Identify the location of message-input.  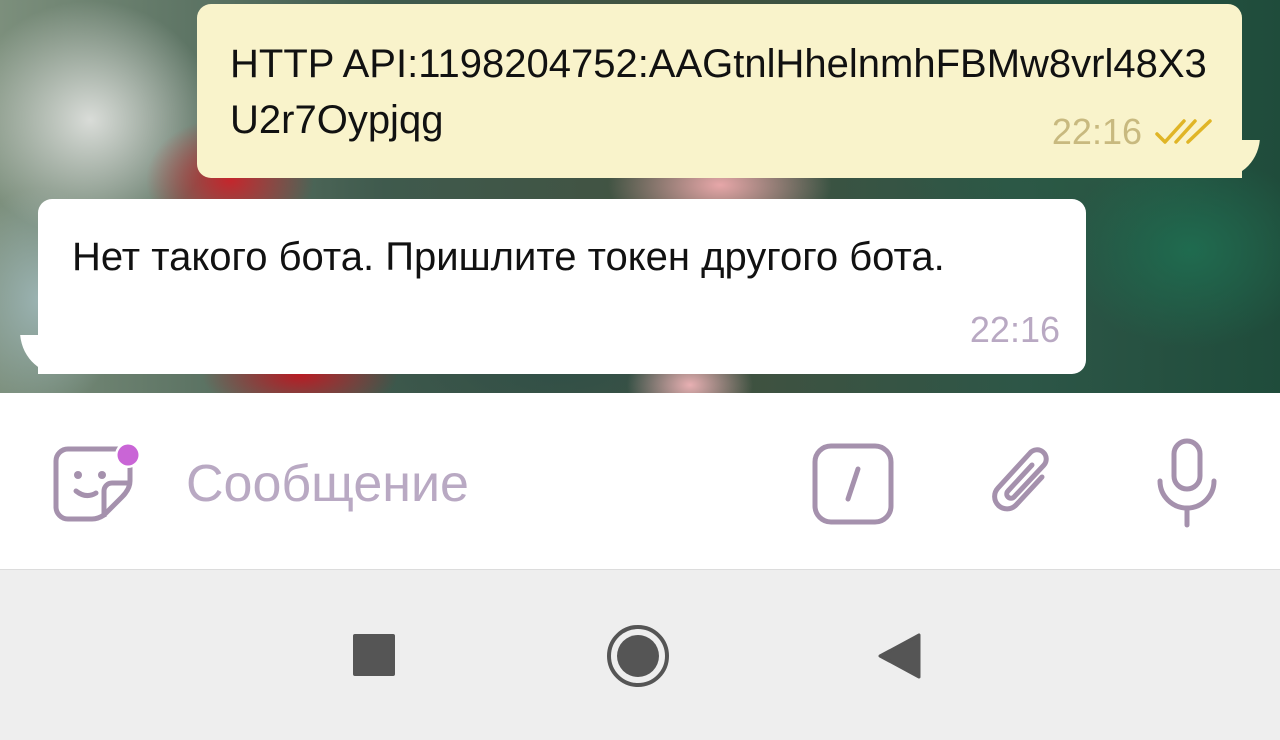
(466, 484).